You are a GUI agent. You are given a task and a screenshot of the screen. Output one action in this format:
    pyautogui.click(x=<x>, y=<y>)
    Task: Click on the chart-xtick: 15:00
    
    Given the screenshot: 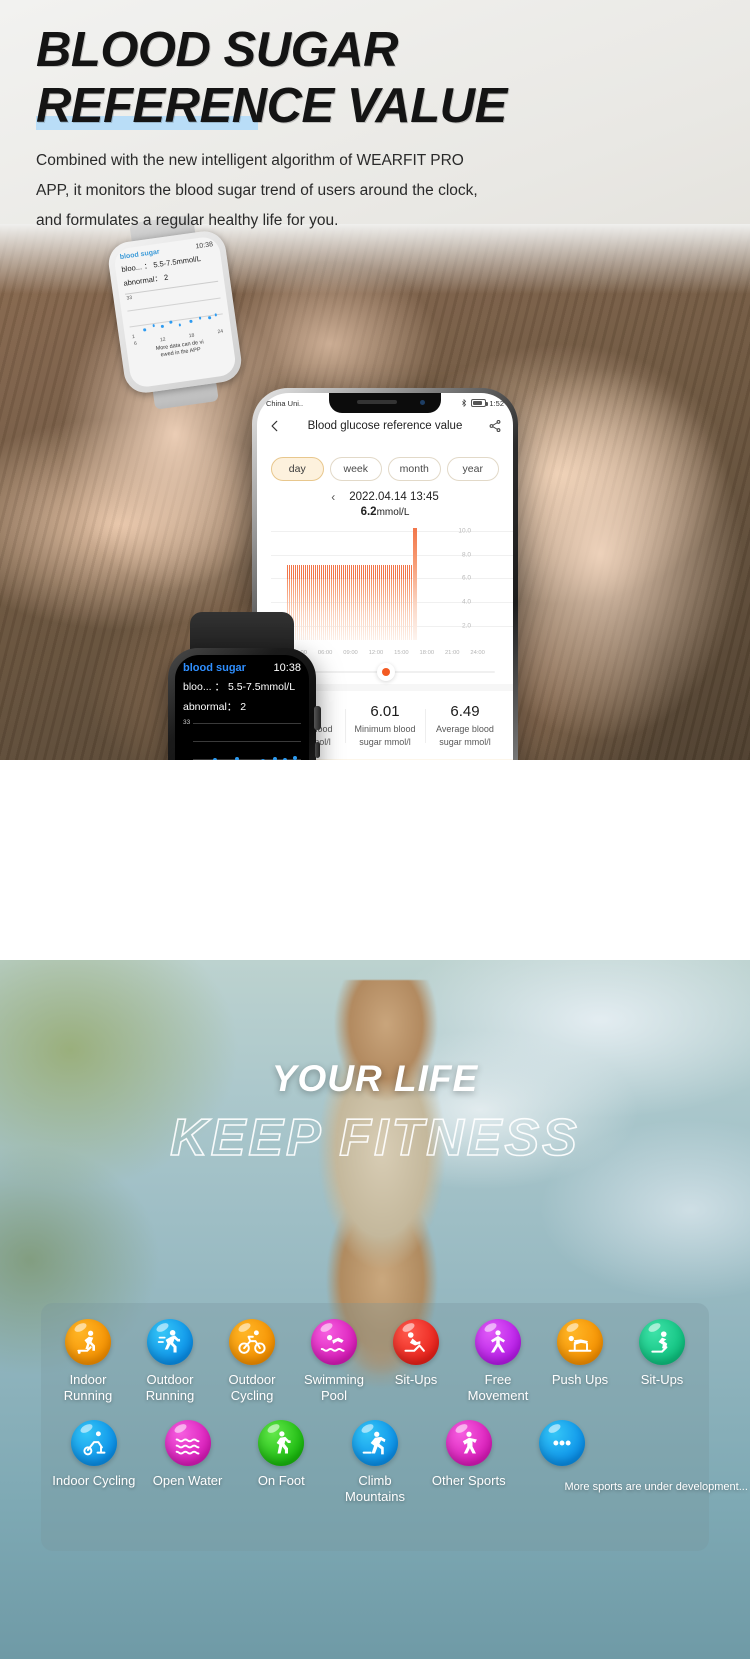 What is the action you would take?
    pyautogui.click(x=401, y=653)
    